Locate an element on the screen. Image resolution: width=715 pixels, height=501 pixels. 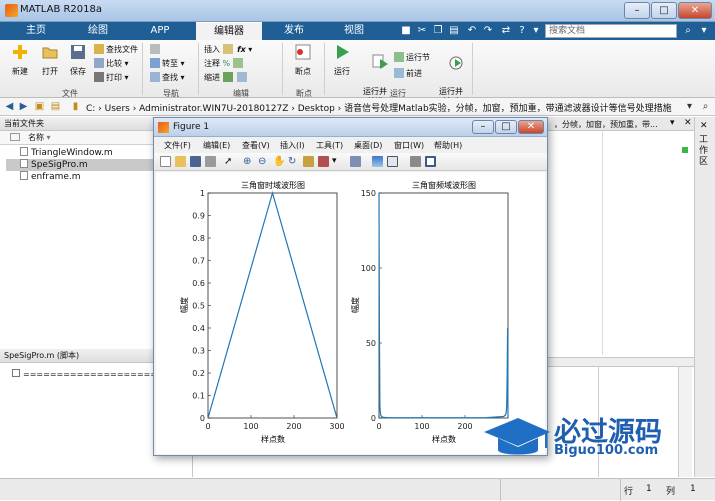
menu-view: 查看(V) is located at coordinates (256, 145).